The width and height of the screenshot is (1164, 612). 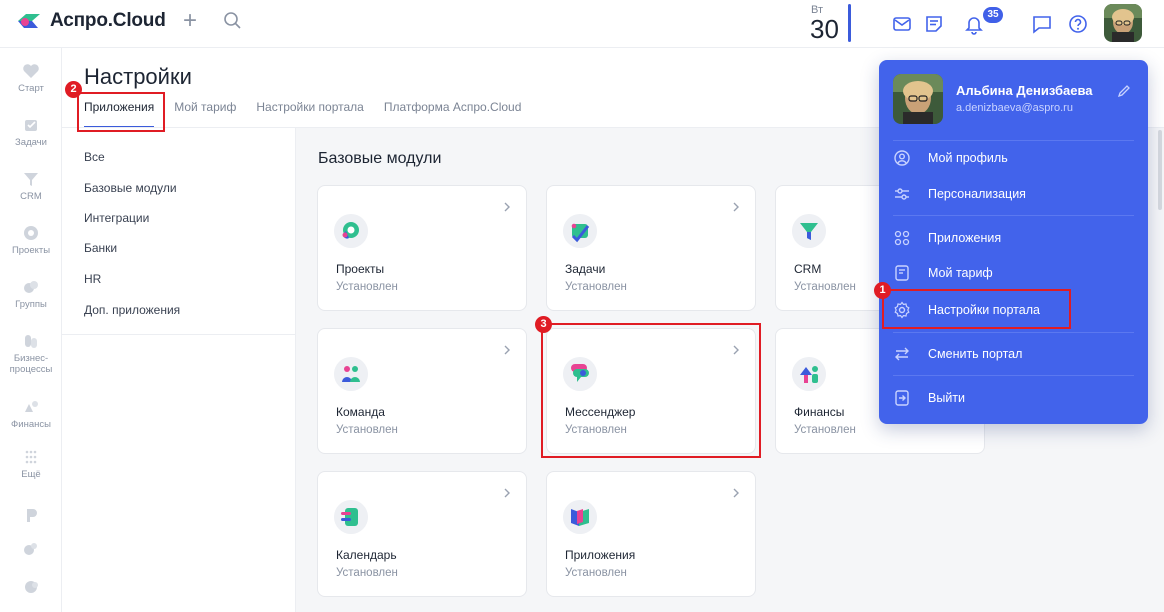 I want to click on notification-badge: 35, so click(x=993, y=15).